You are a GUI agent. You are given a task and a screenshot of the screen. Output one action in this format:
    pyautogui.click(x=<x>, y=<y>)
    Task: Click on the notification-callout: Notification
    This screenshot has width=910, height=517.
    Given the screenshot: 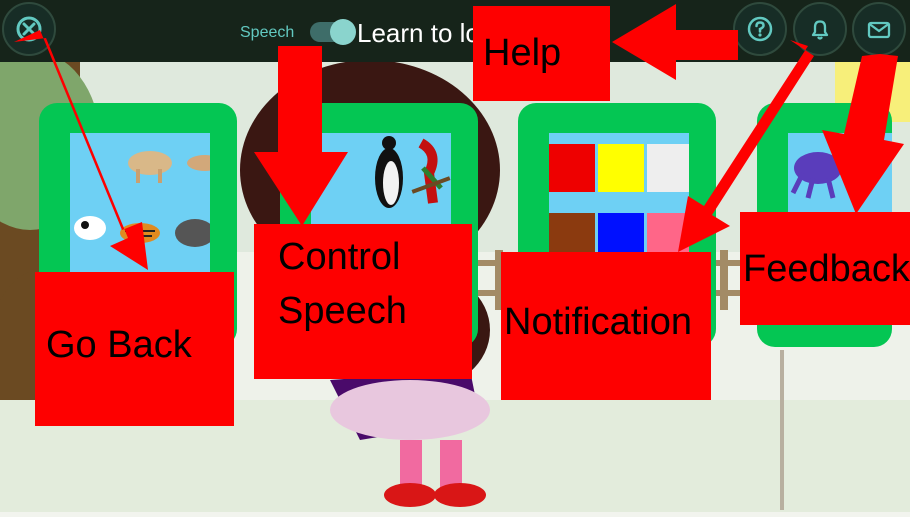 What is the action you would take?
    pyautogui.click(x=606, y=326)
    